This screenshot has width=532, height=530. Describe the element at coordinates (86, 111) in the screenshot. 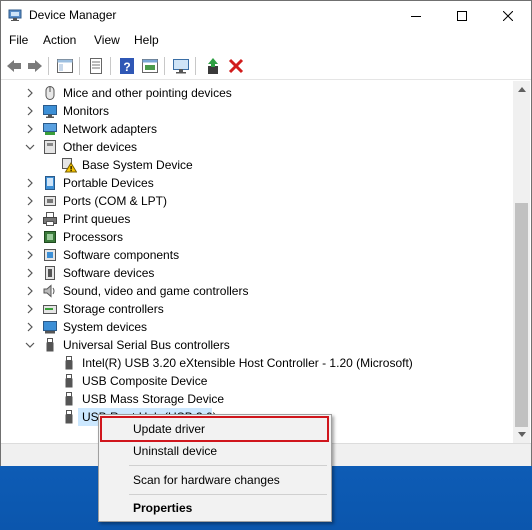

I see `tree-item-label: Monitors` at that location.